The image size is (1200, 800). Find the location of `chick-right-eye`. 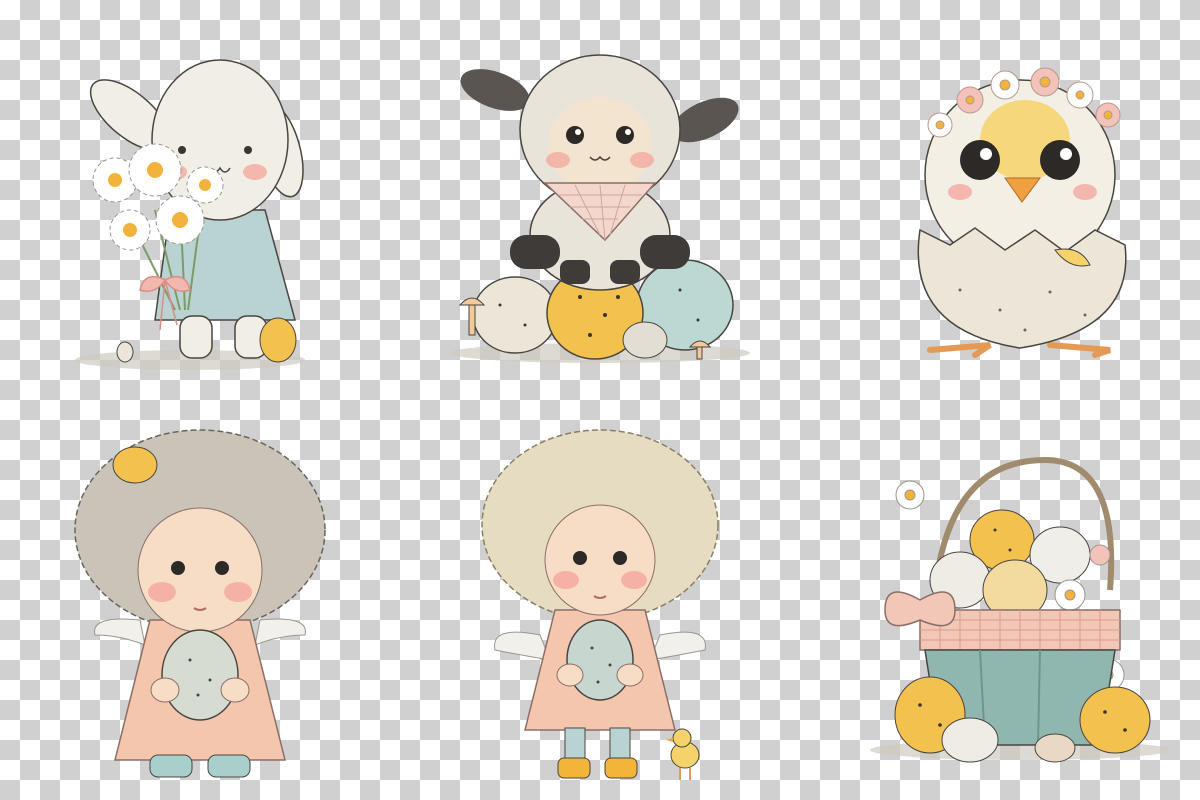

chick-right-eye is located at coordinates (1060, 160).